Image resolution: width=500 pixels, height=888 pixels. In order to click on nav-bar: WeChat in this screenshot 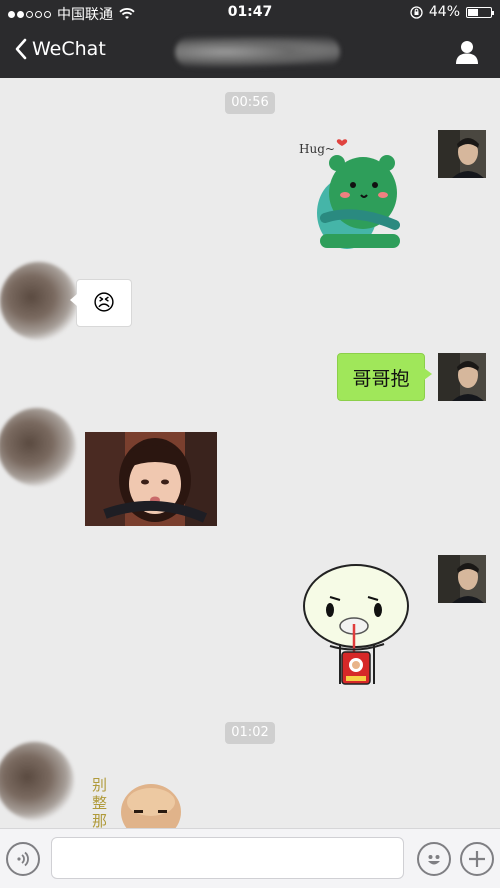, I will do `click(250, 52)`.